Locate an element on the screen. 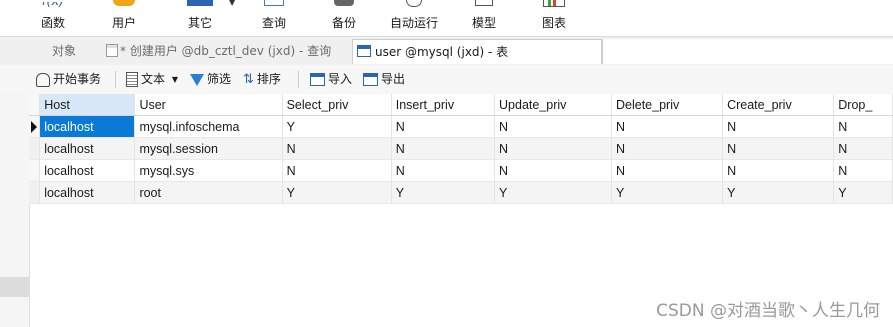  sort-button: ⇅ 排序 is located at coordinates (262, 79).